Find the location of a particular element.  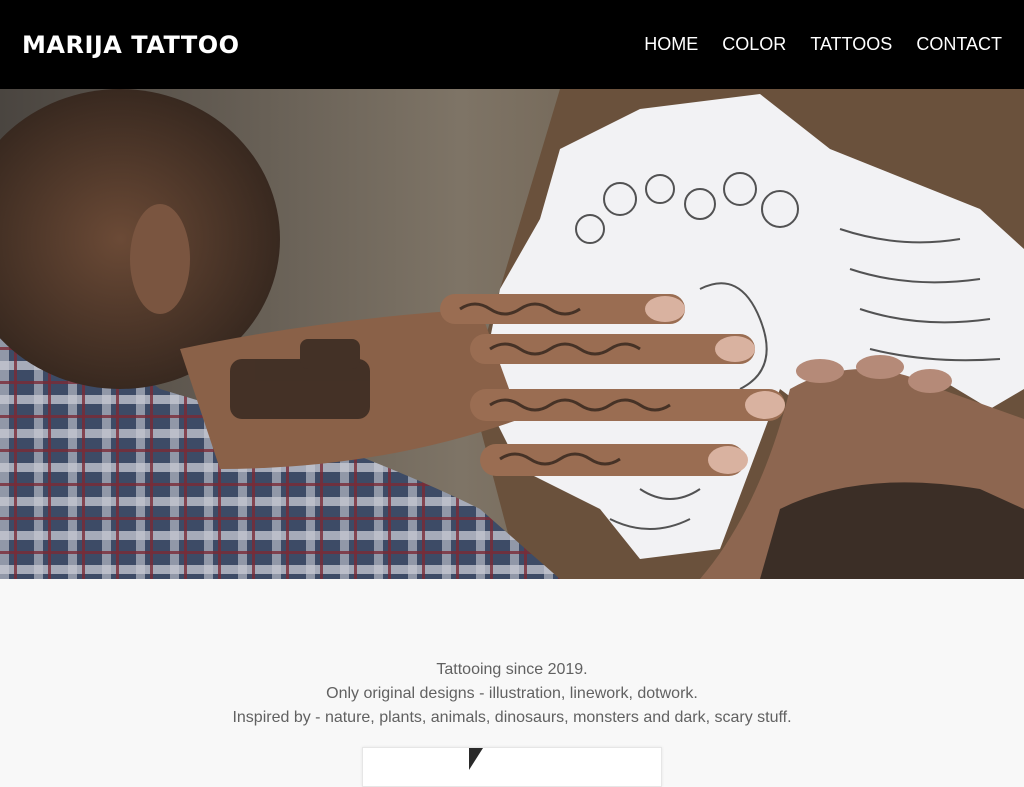

nav-tattoos-link: TATTOOS is located at coordinates (851, 44).